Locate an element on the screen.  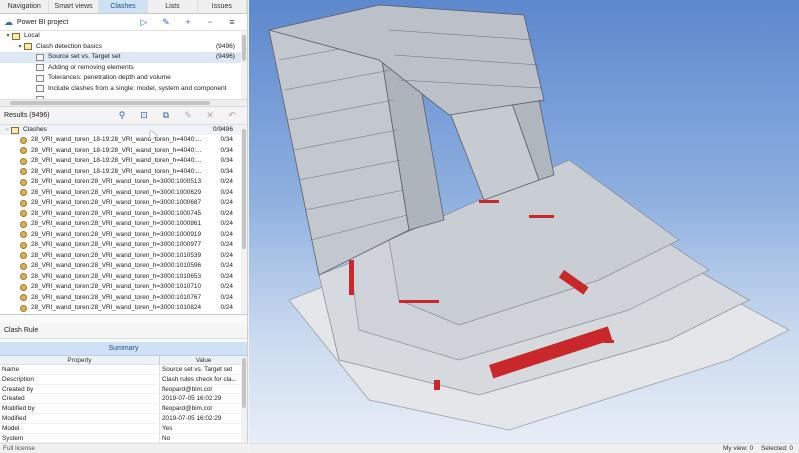
tab-navigation: Navigation is located at coordinates (25, 6).